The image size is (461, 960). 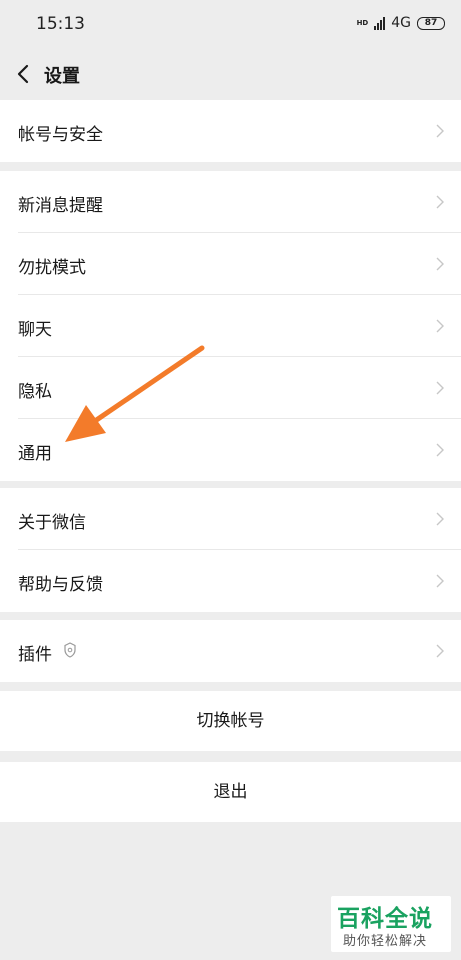 What do you see at coordinates (60, 24) in the screenshot?
I see `status-time: 15:13` at bounding box center [60, 24].